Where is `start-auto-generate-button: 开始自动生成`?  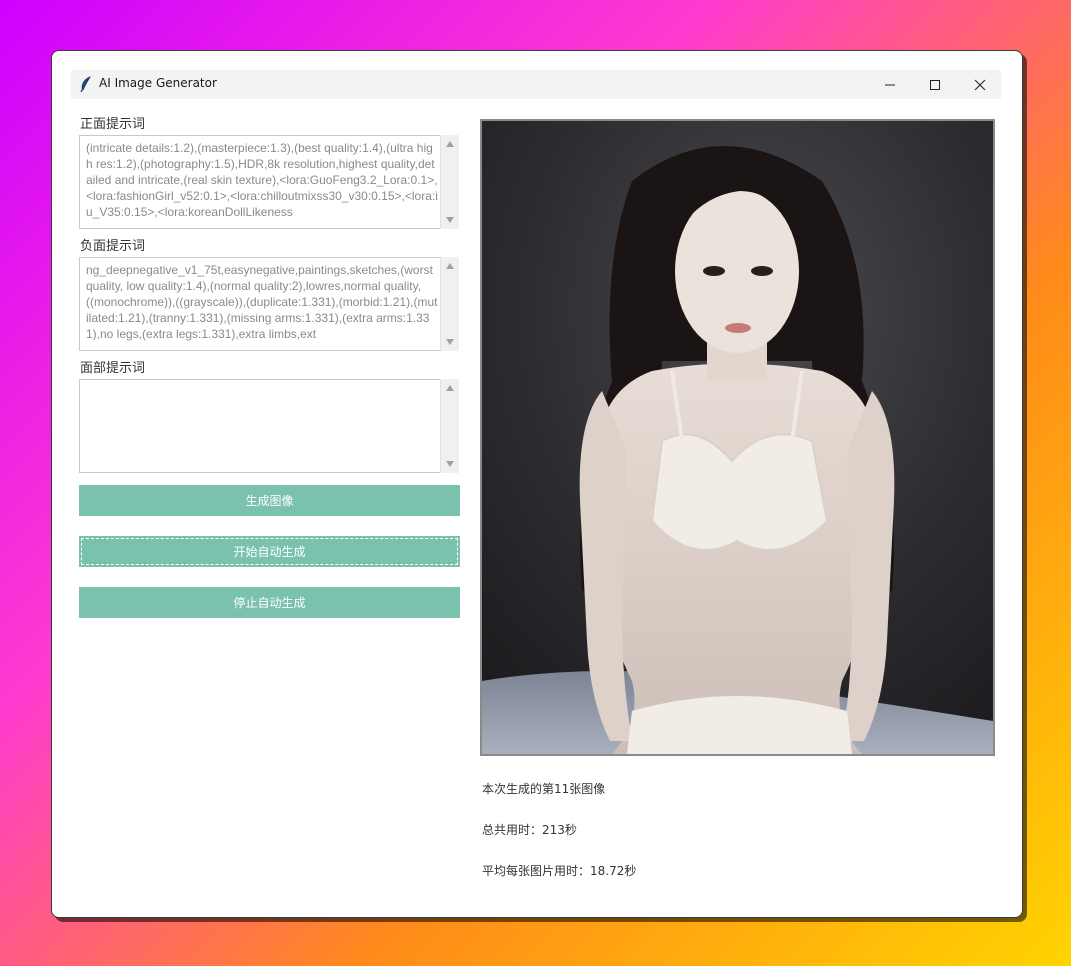 start-auto-generate-button: 开始自动生成 is located at coordinates (269, 551).